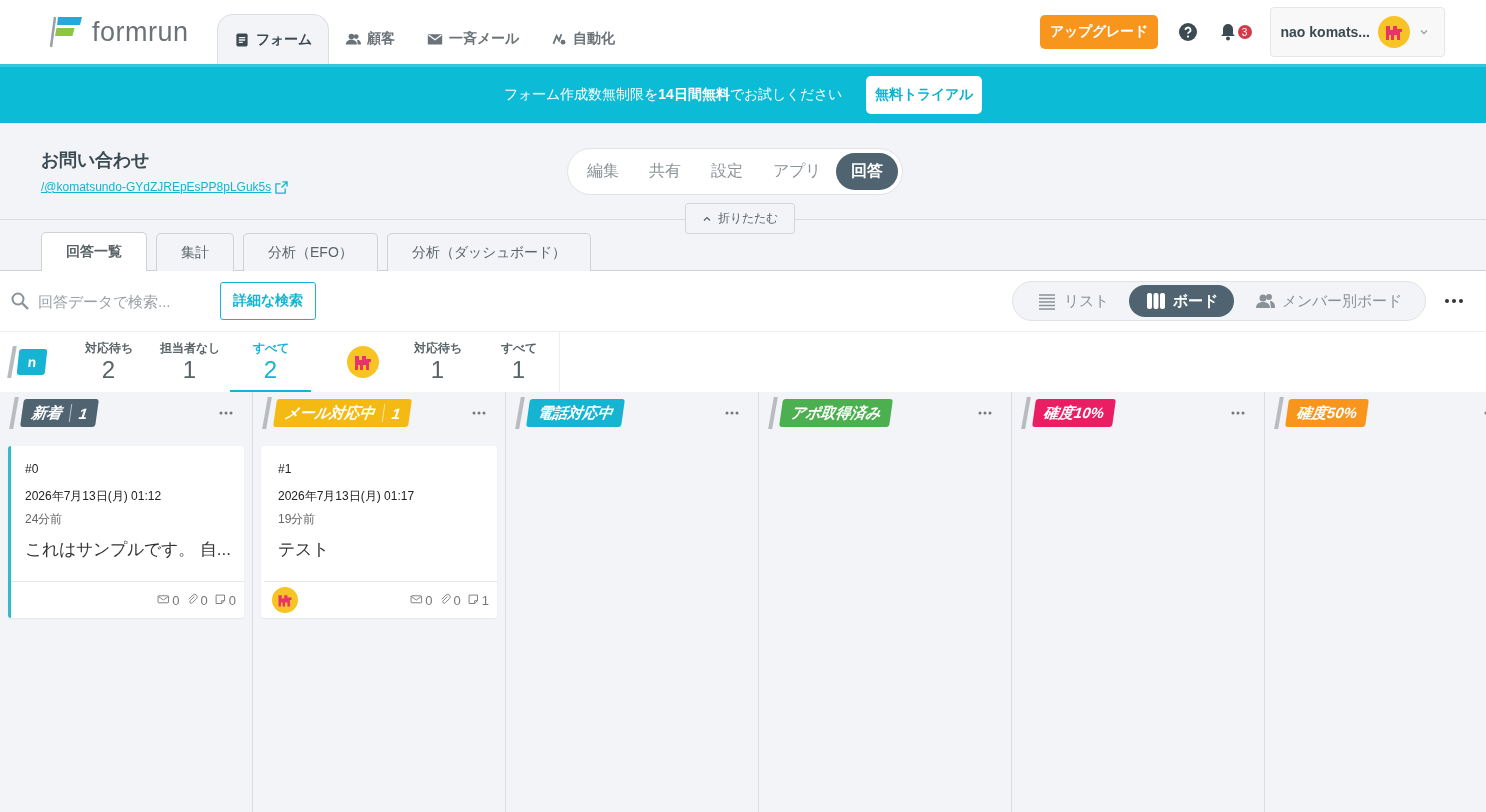 The height and width of the screenshot is (812, 1486). I want to click on external-link-icon, so click(282, 187).